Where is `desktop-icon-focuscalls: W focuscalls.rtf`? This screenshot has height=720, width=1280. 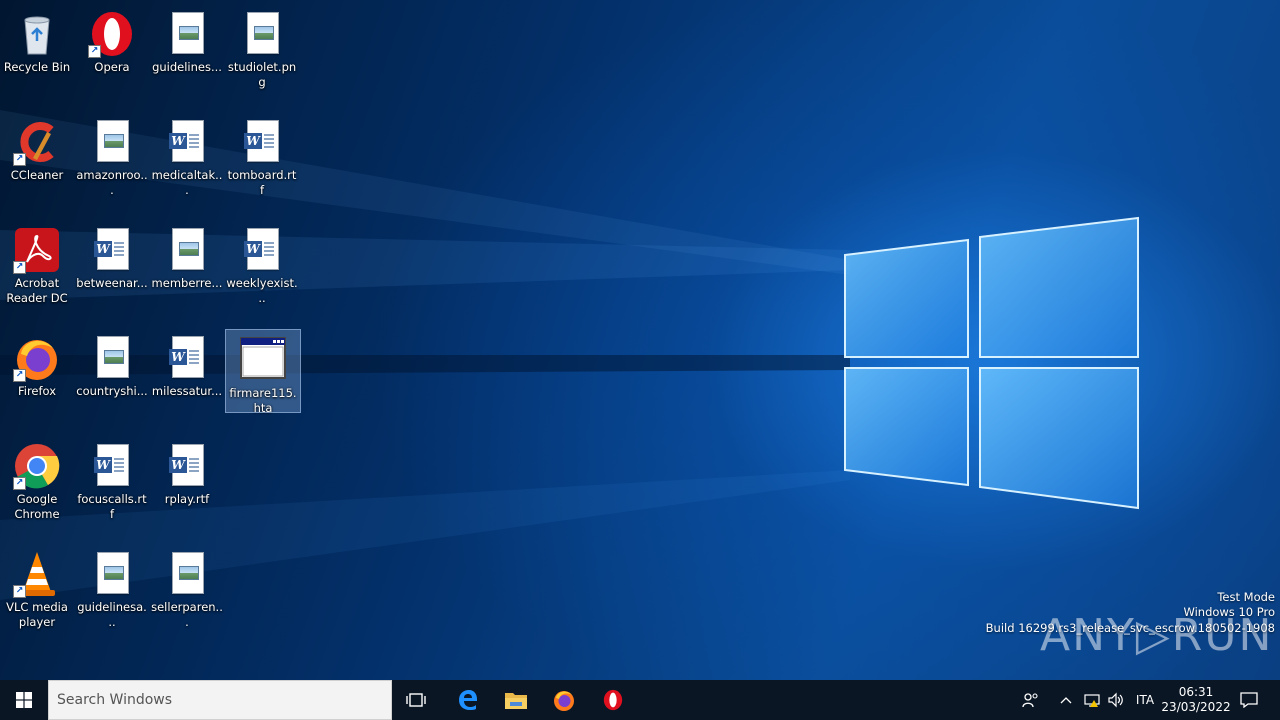 desktop-icon-focuscalls: W focuscalls.rtf is located at coordinates (112, 486).